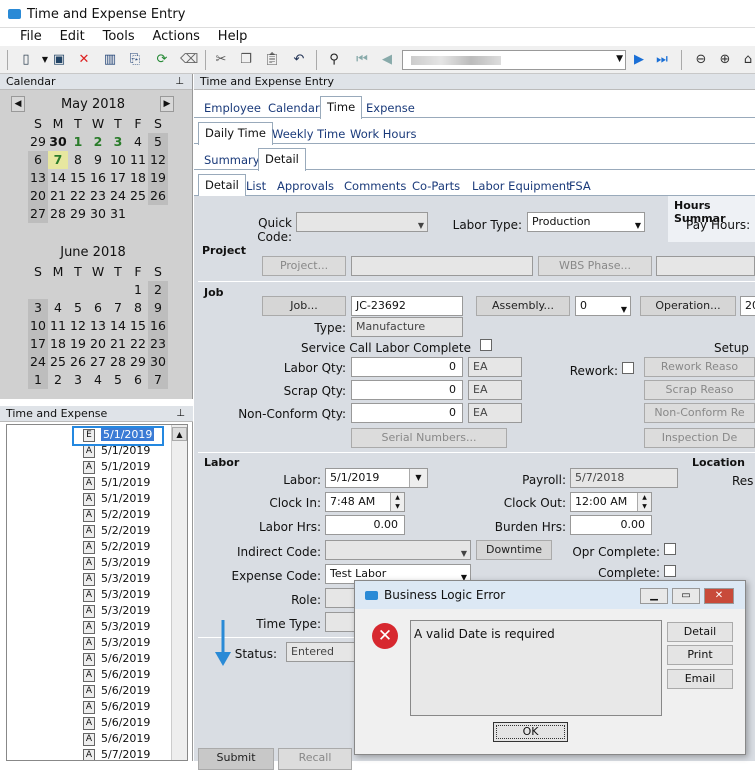 This screenshot has width=755, height=770. Describe the element at coordinates (699, 367) in the screenshot. I see `rework-reason-button: Rework Reaso` at that location.